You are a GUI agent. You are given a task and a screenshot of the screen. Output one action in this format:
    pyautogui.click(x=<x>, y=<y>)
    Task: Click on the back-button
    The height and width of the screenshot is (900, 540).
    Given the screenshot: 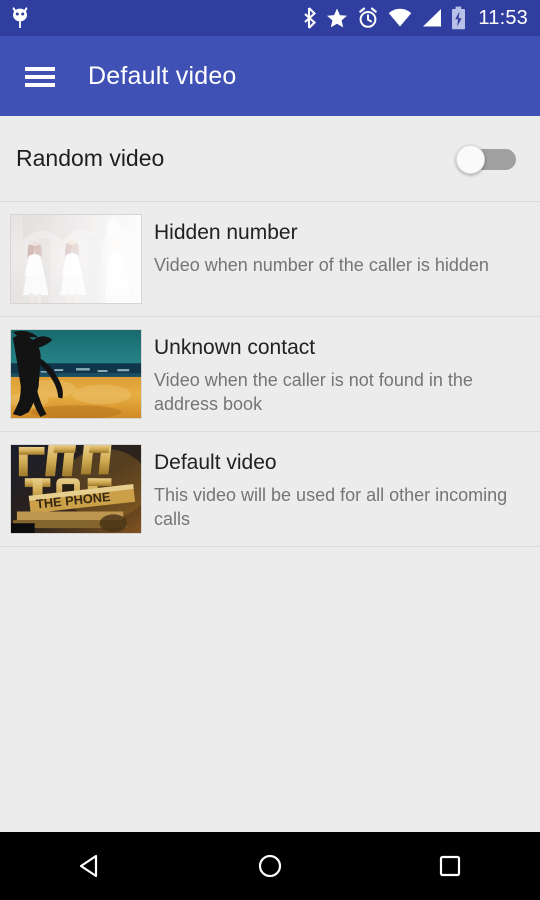 What is the action you would take?
    pyautogui.click(x=90, y=866)
    